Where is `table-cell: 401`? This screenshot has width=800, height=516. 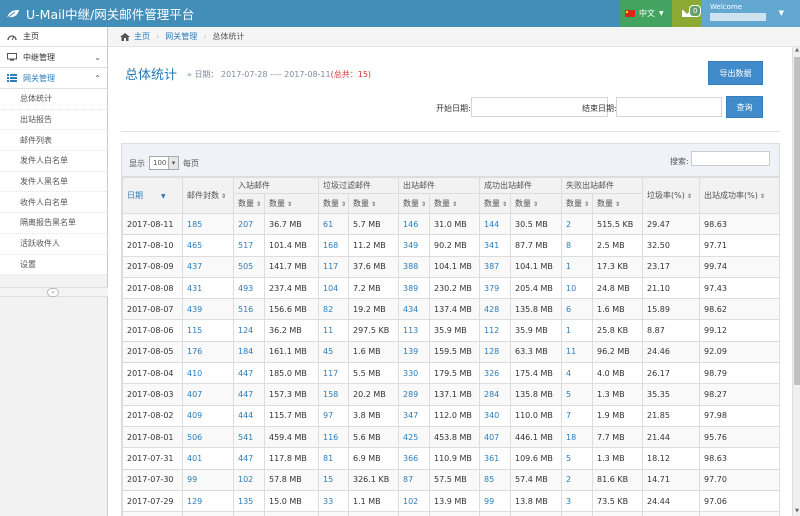
table-cell: 401 is located at coordinates (208, 458).